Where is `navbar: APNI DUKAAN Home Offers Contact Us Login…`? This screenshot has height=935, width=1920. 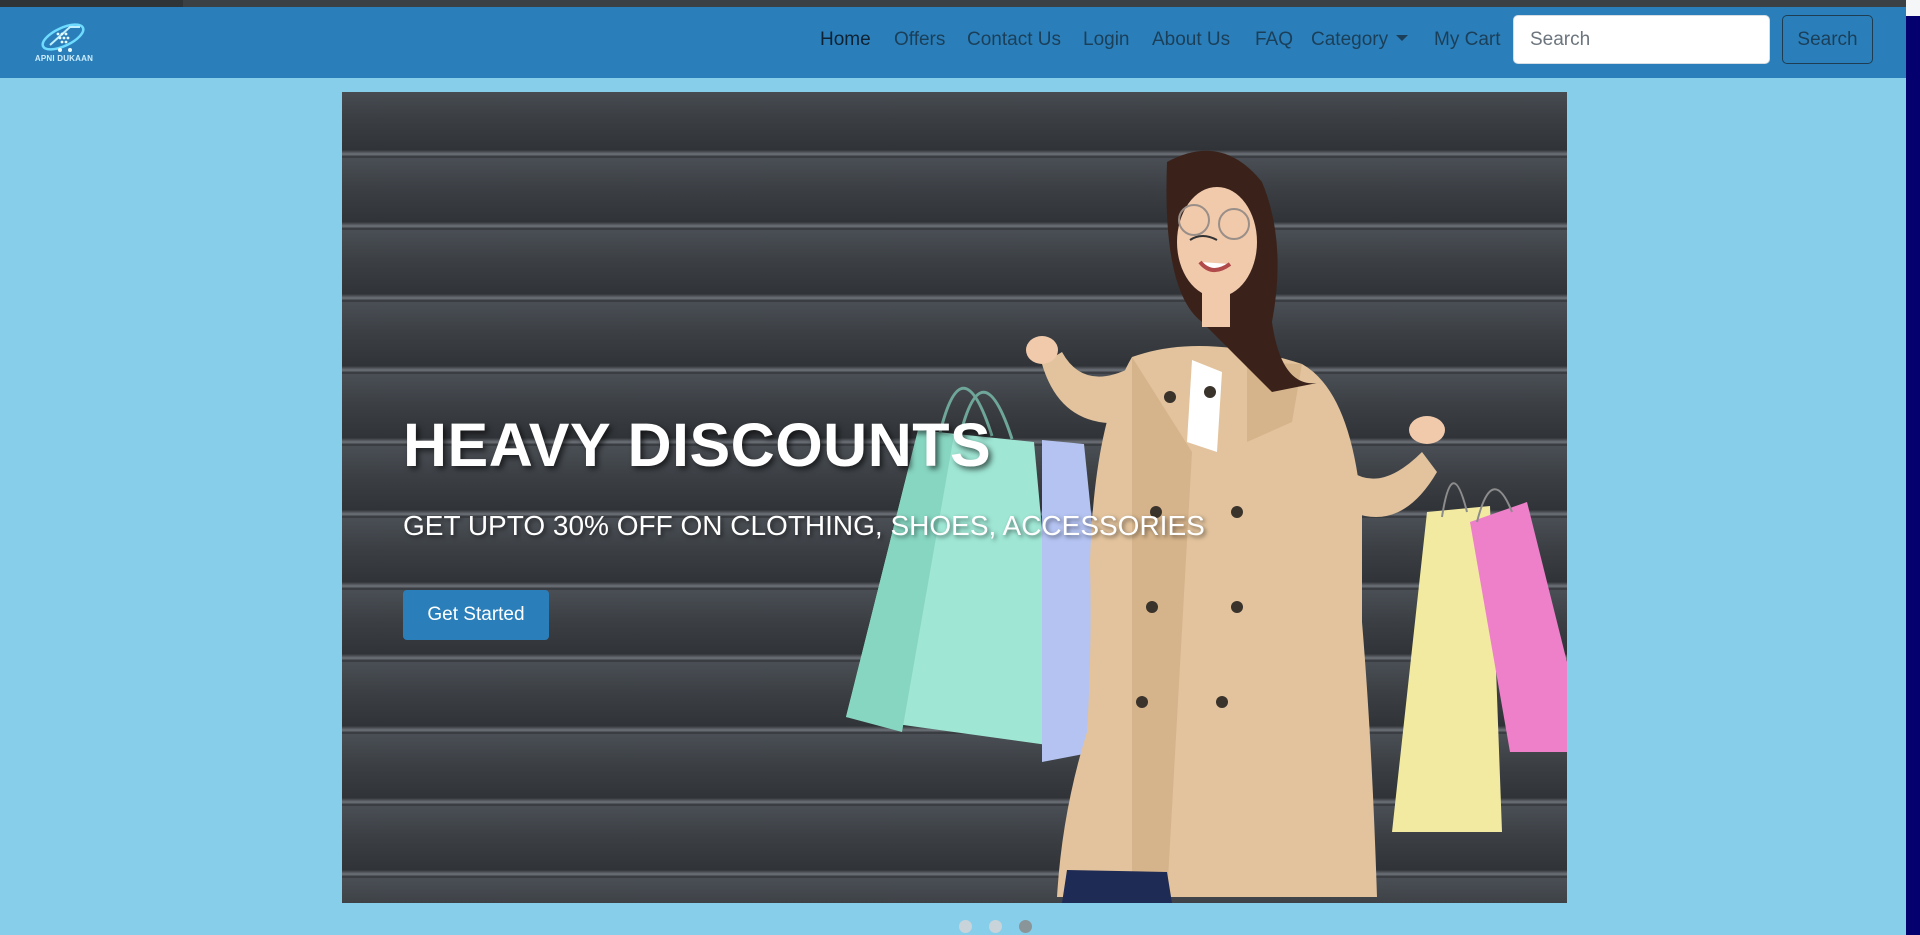 navbar: APNI DUKAAN Home Offers Contact Us Login… is located at coordinates (953, 42).